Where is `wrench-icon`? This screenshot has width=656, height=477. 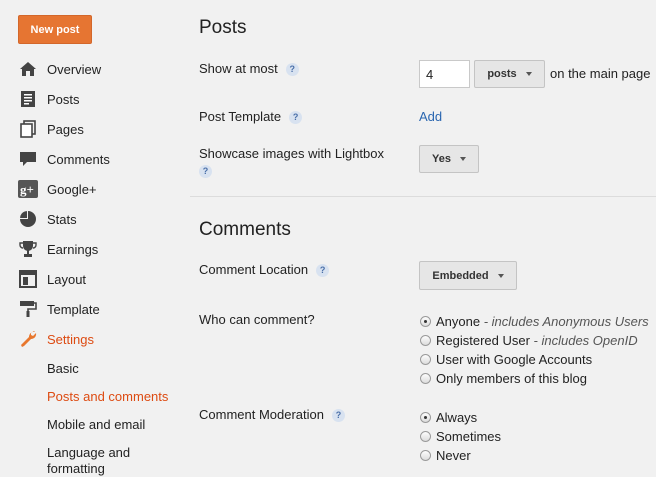 wrench-icon is located at coordinates (28, 339).